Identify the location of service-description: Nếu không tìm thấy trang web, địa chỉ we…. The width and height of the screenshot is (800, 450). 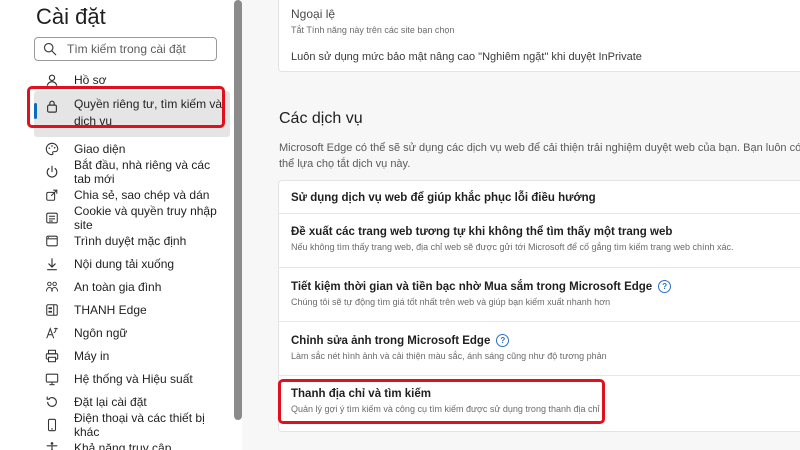
(512, 247).